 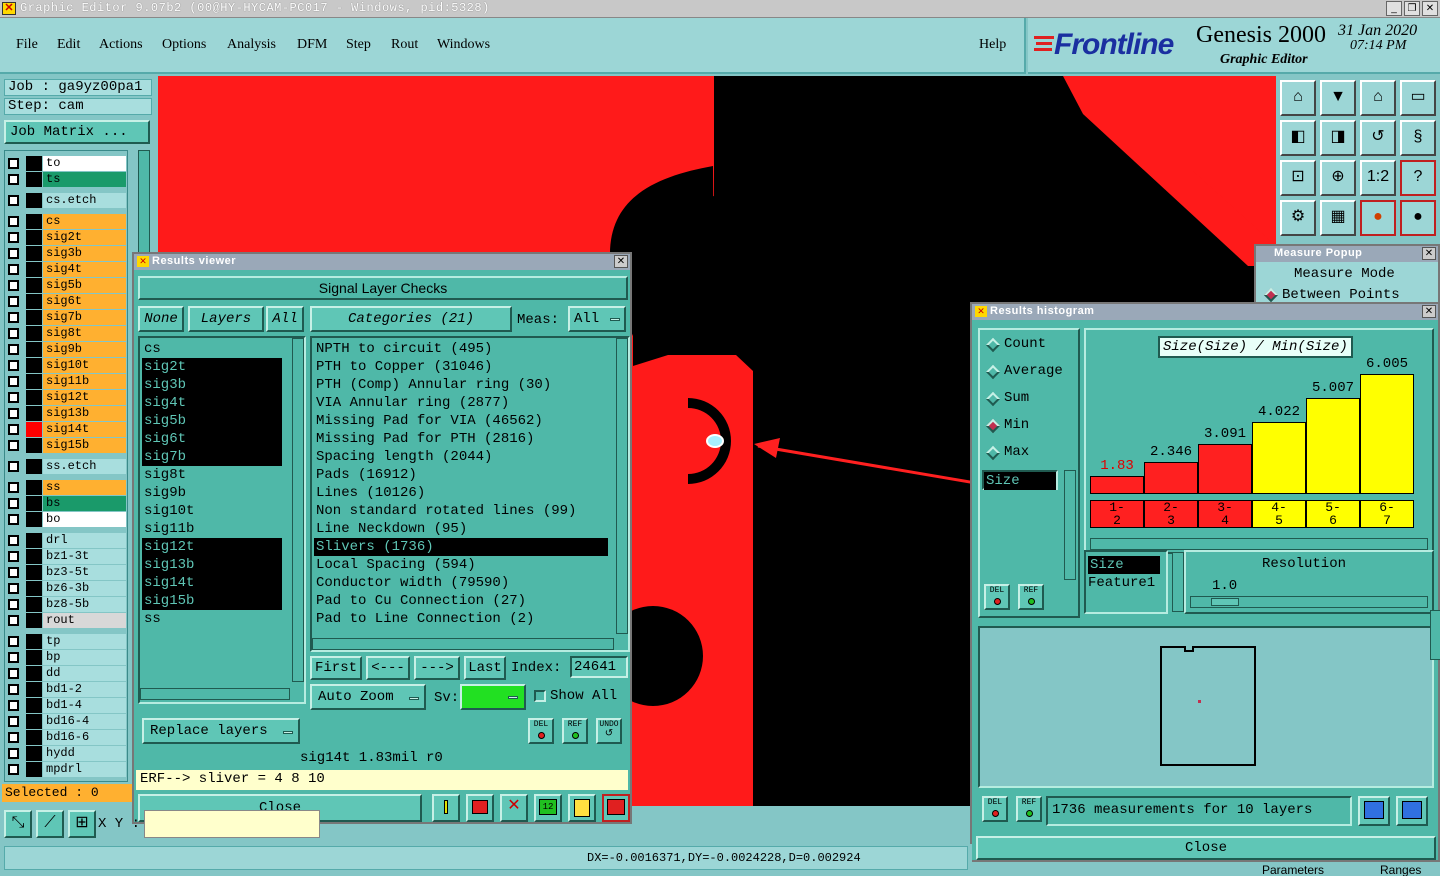 I want to click on category-item: PTH to Copper (31046), so click(x=461, y=367).